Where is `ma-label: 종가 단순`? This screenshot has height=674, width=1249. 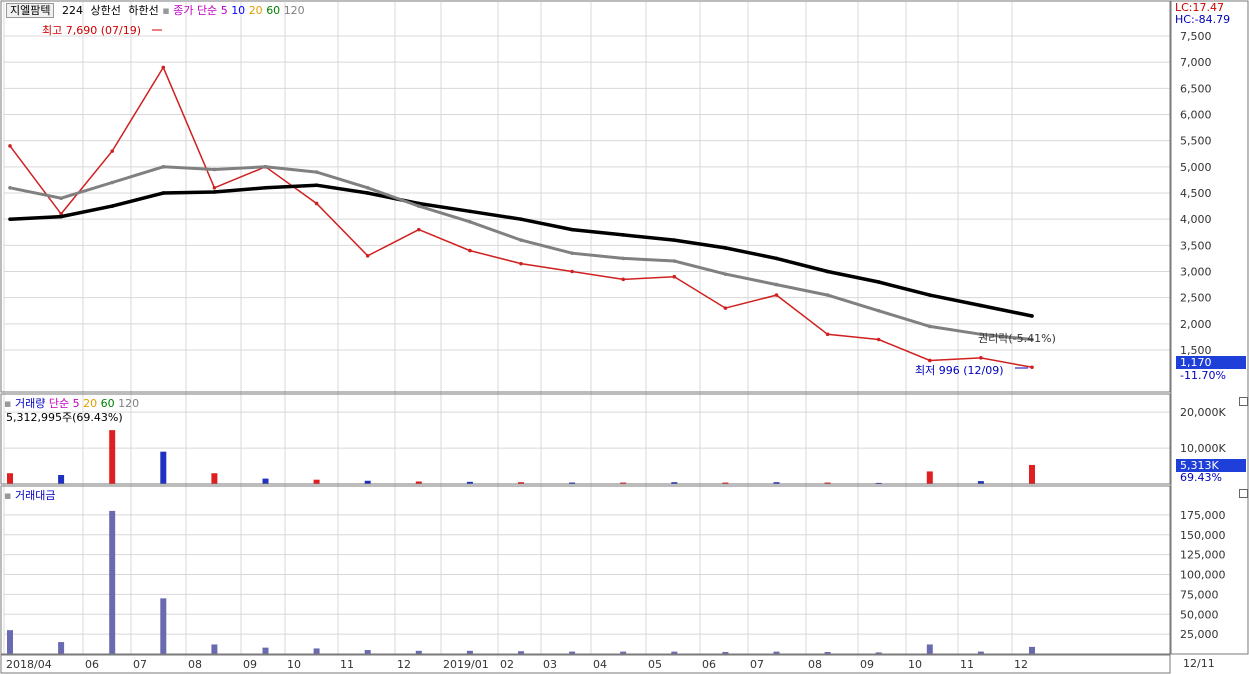
ma-label: 종가 단순 is located at coordinates (195, 10).